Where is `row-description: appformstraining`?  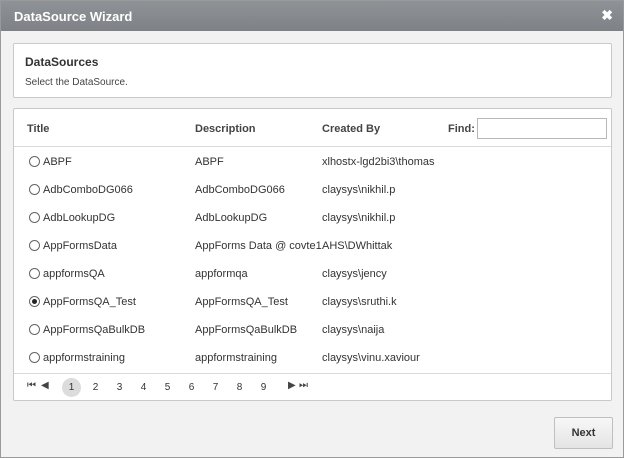
row-description: appformstraining is located at coordinates (236, 358).